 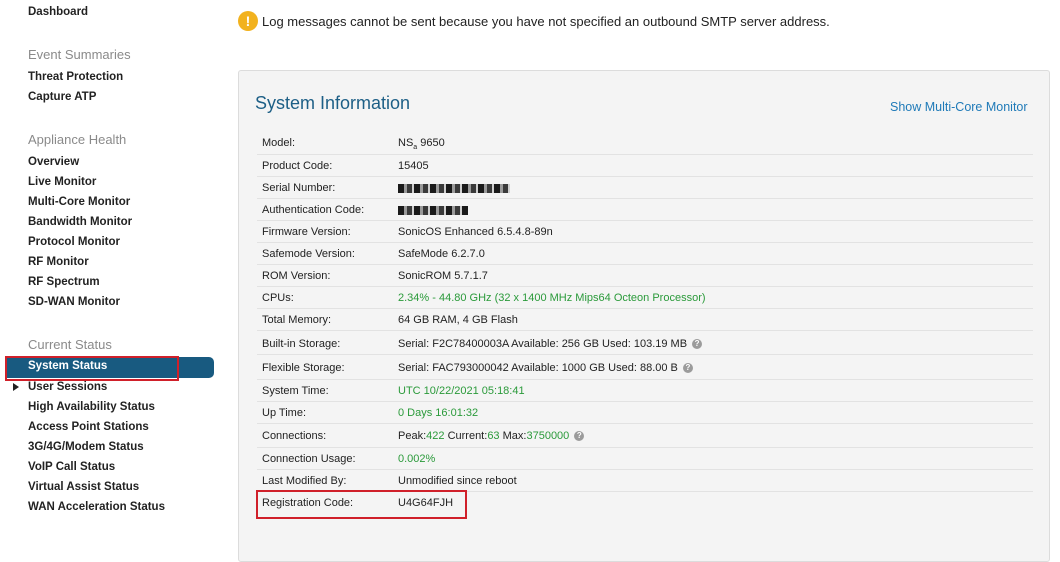 I want to click on show-multi-core-monitor-link: Show Multi-Core Monitor, so click(x=959, y=107).